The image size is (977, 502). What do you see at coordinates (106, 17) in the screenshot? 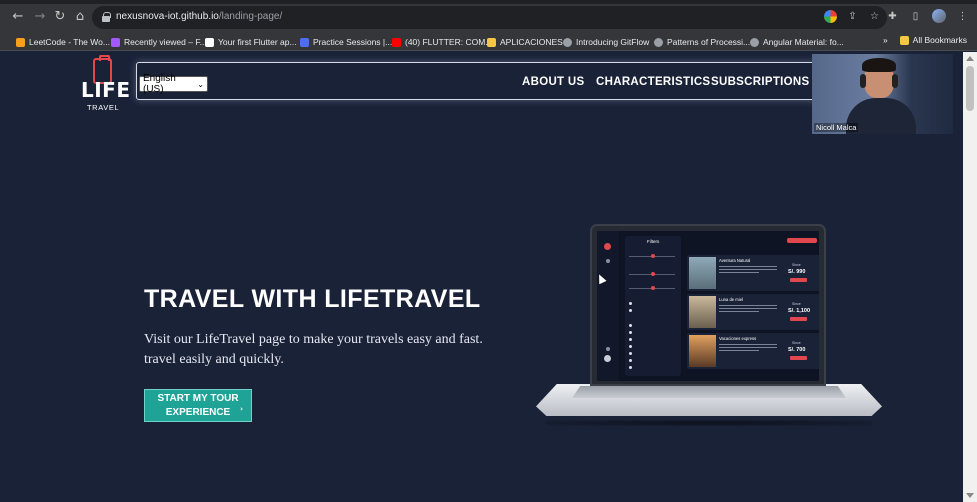
I see `lock-icon` at bounding box center [106, 17].